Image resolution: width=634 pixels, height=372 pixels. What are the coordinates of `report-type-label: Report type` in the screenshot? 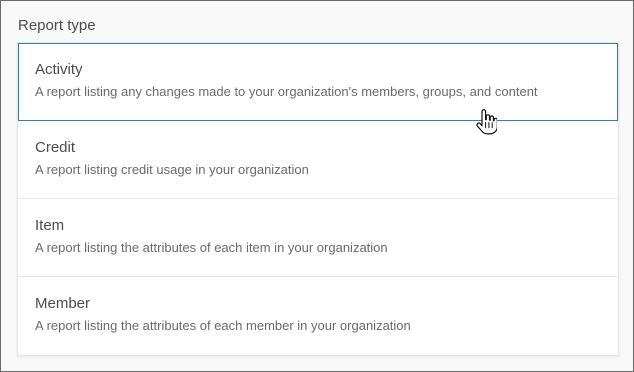 It's located at (57, 25).